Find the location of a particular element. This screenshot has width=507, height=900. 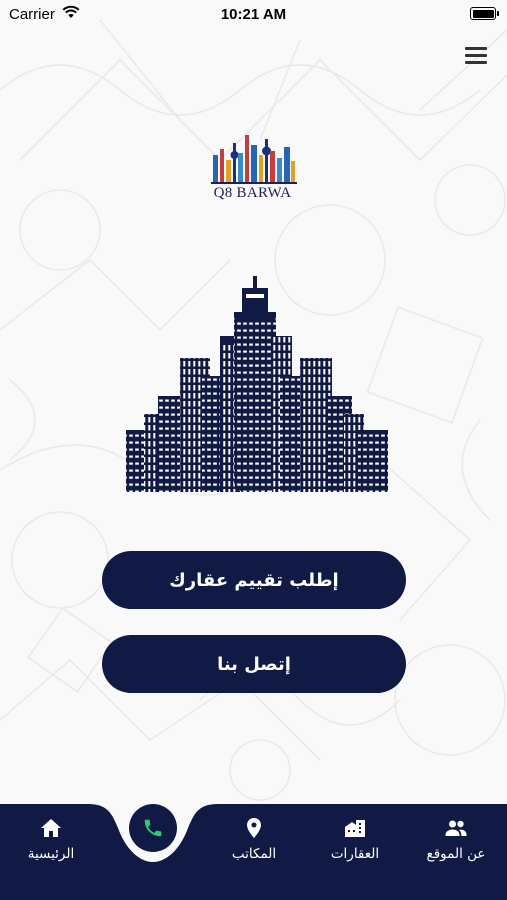

status-bar: Carrier 10:21 AM is located at coordinates (253, 15).